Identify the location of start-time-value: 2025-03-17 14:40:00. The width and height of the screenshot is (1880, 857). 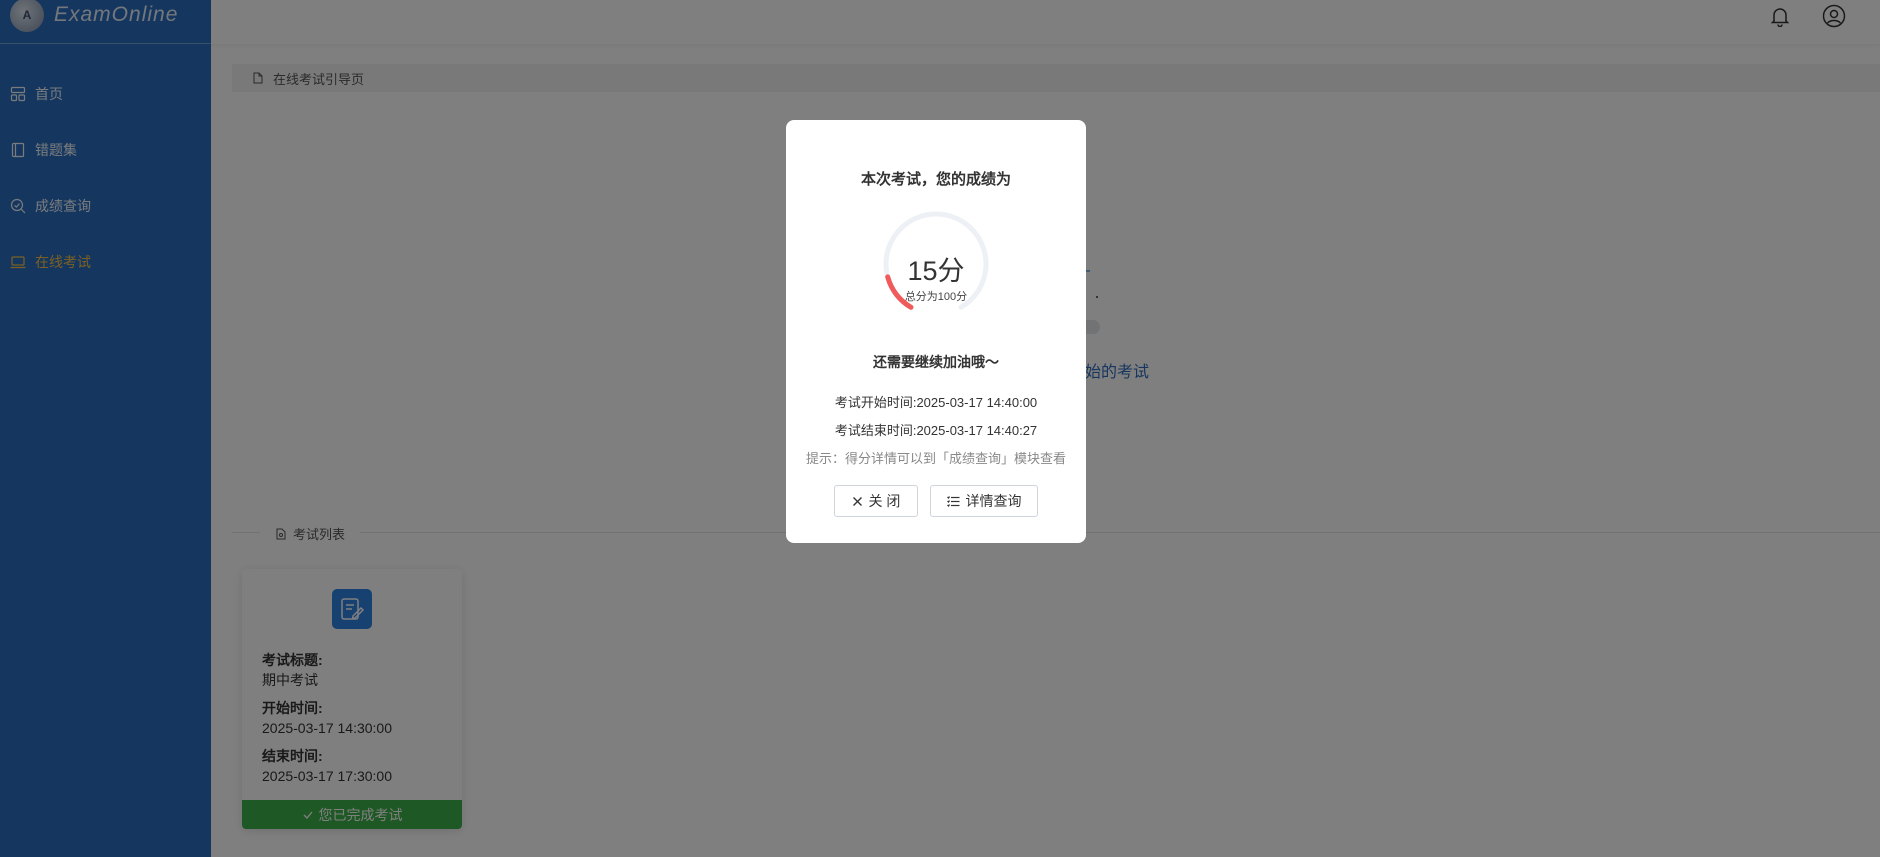
(977, 402).